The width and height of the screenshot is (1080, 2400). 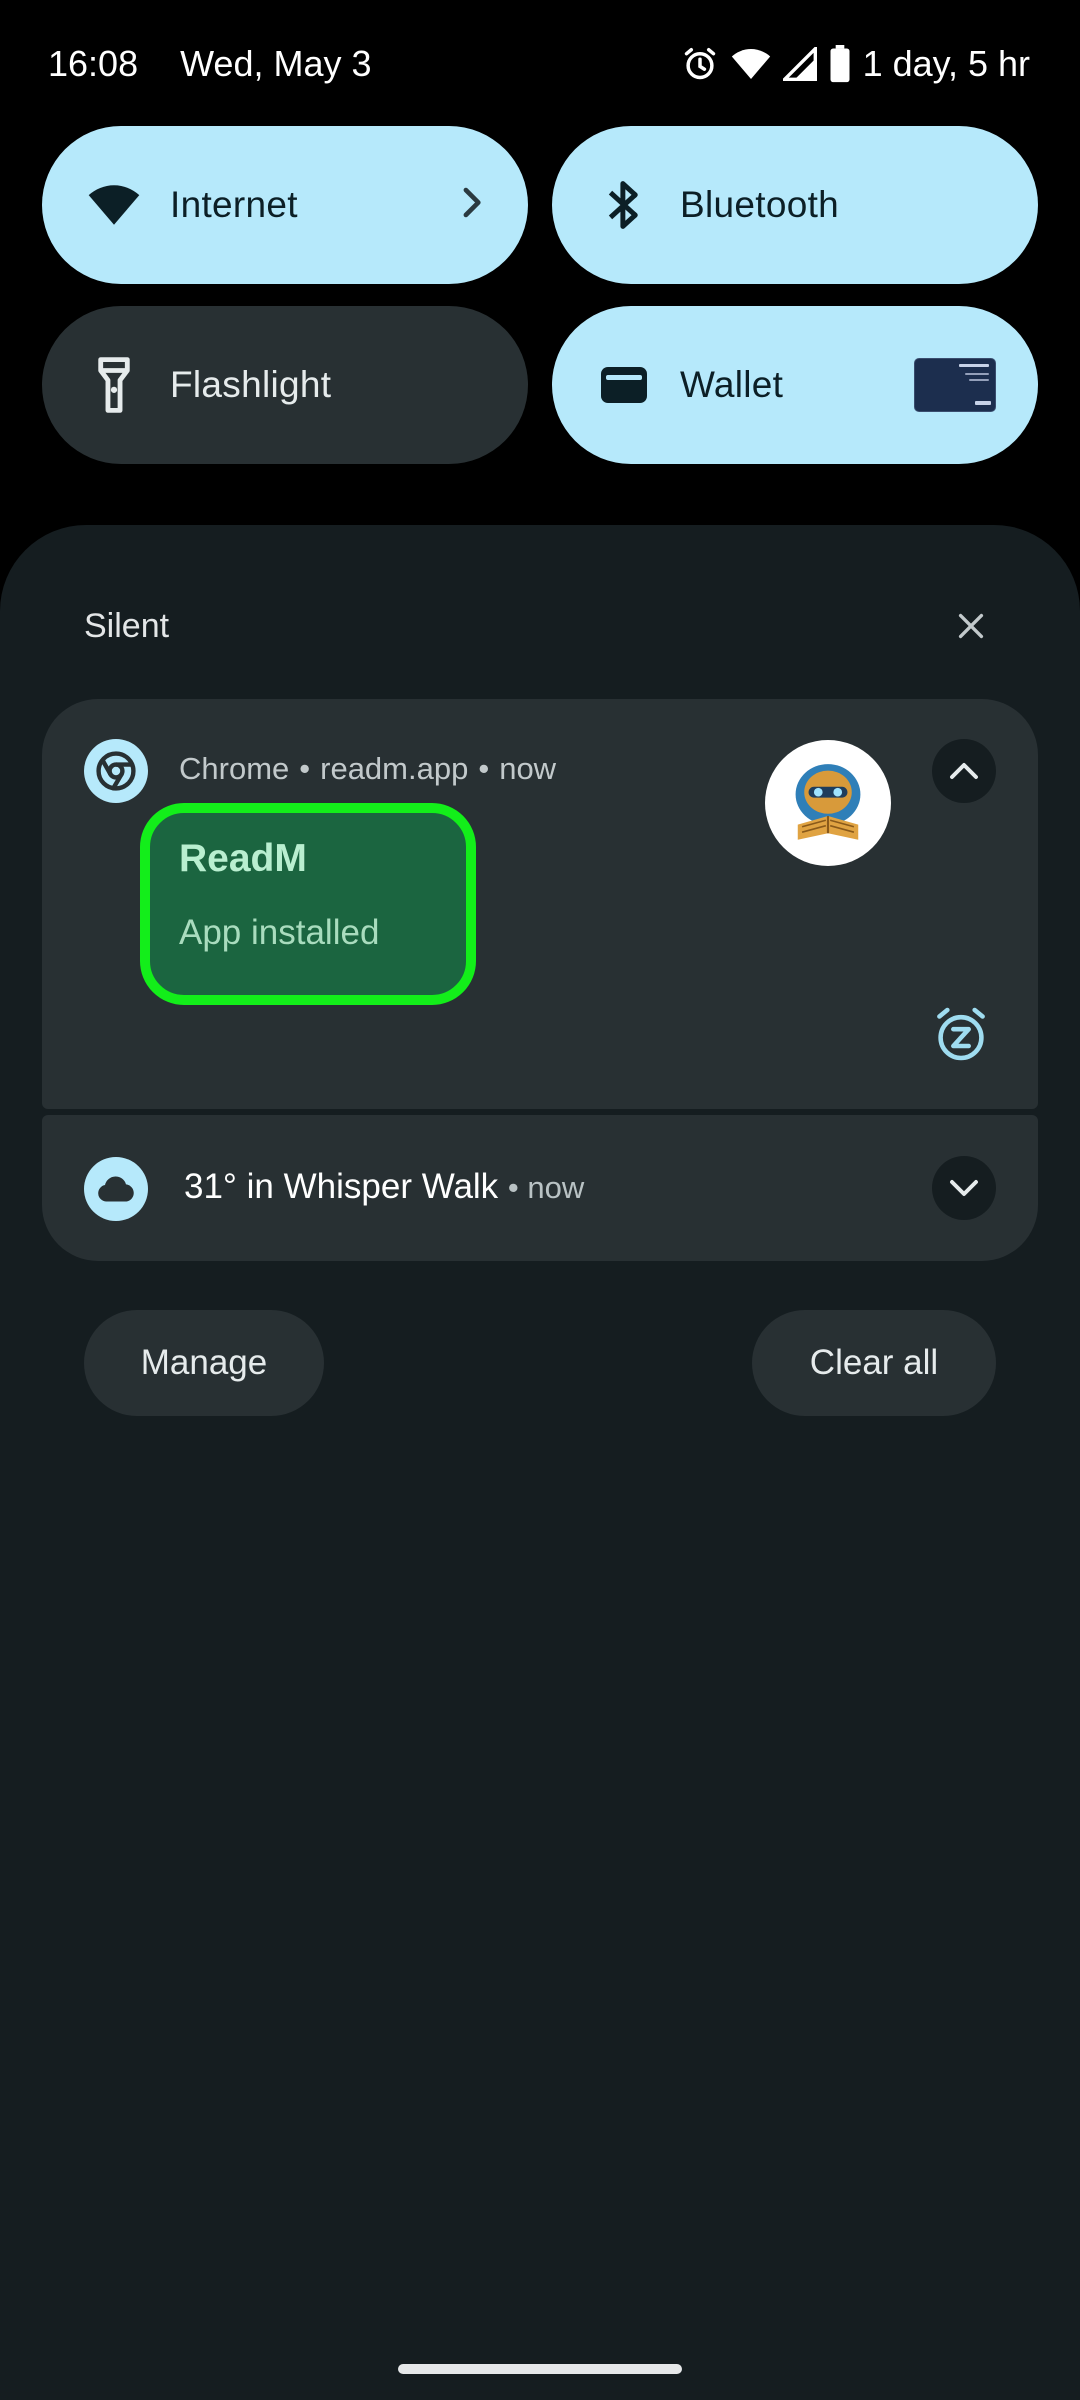 I want to click on notification-source: readm.app, so click(x=394, y=768).